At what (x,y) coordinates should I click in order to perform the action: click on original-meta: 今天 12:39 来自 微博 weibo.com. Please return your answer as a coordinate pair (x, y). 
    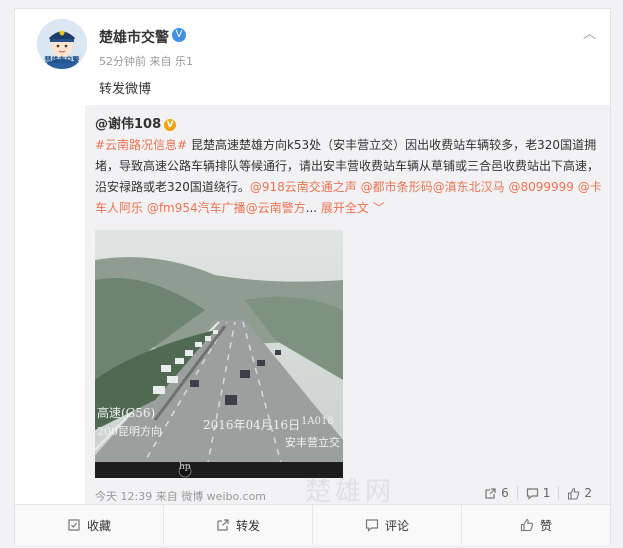
    Looking at the image, I should click on (180, 496).